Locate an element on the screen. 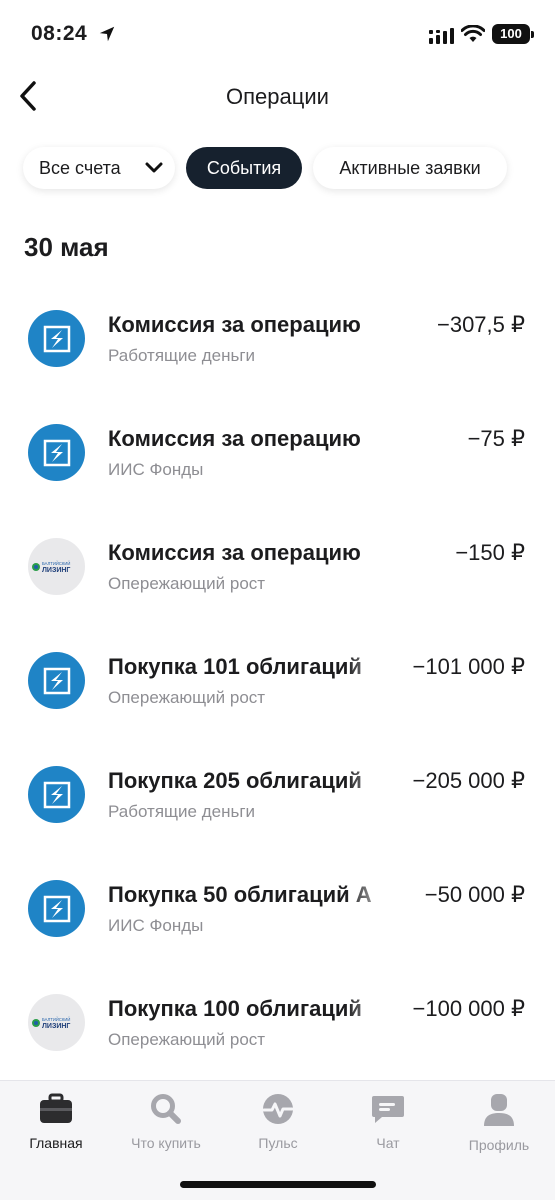 The image size is (555, 1200). tab-profile: Профиль is located at coordinates (499, 1123).